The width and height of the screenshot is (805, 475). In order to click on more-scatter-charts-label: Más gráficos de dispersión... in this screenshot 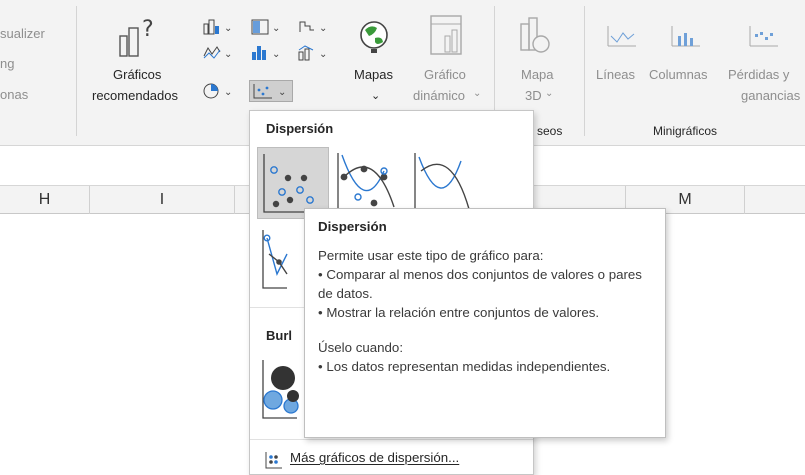, I will do `click(375, 457)`.